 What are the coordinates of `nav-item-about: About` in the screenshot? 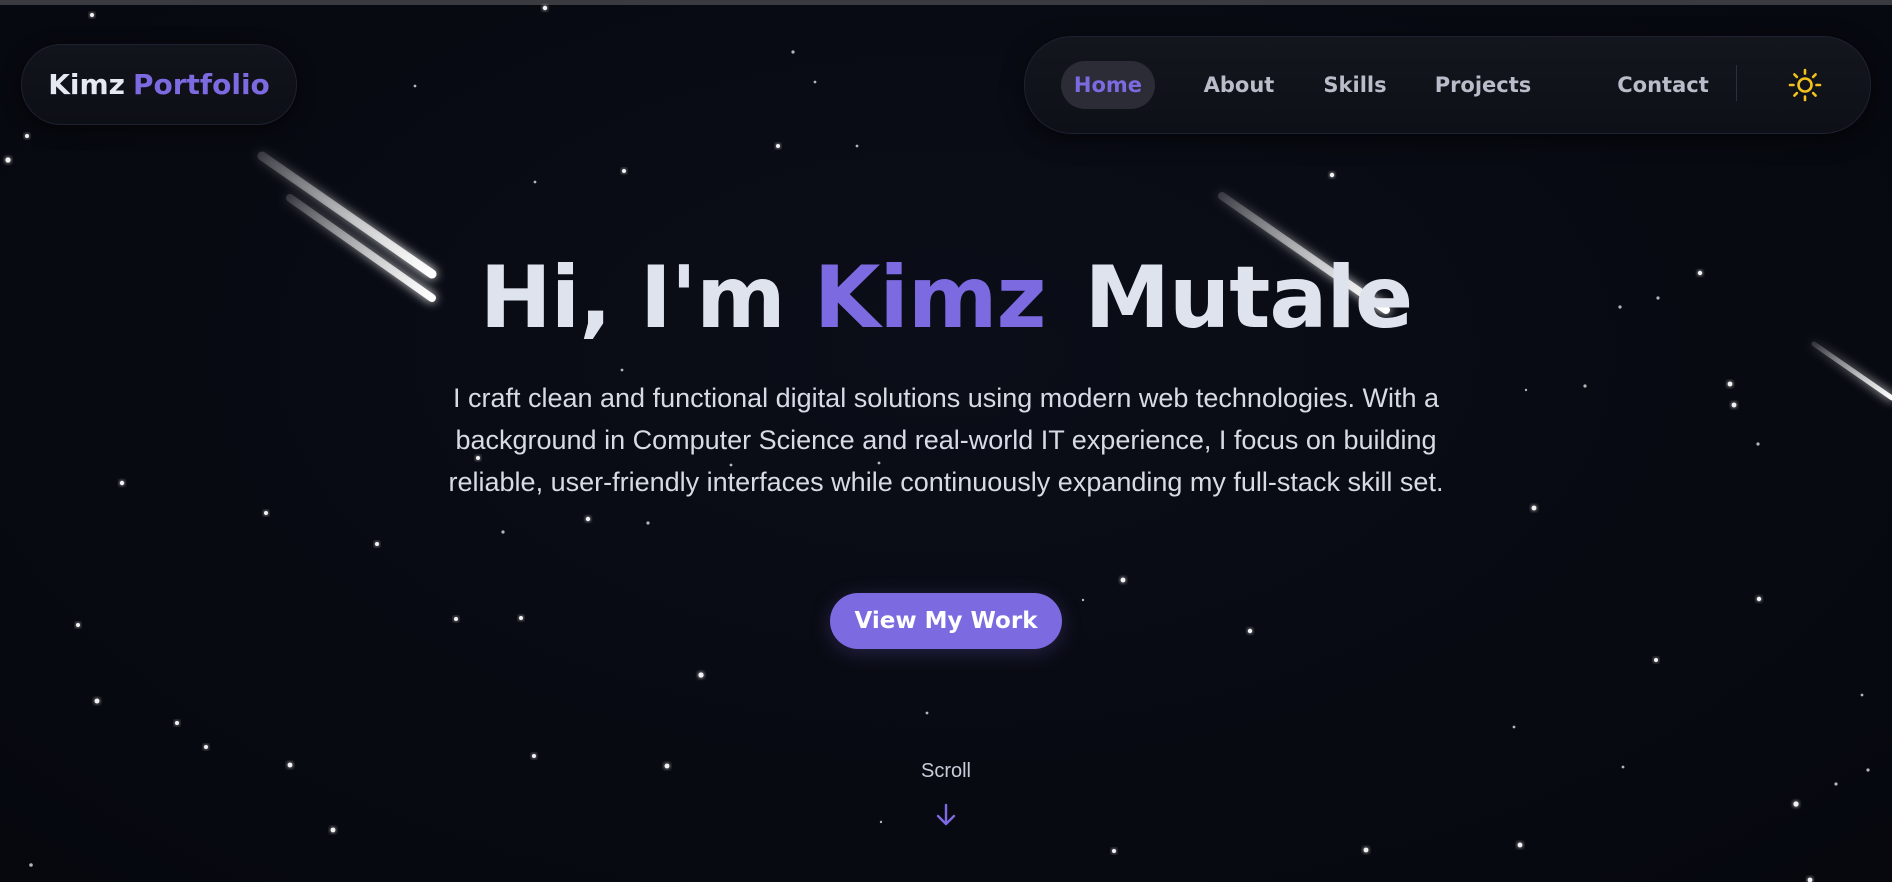 It's located at (1239, 85).